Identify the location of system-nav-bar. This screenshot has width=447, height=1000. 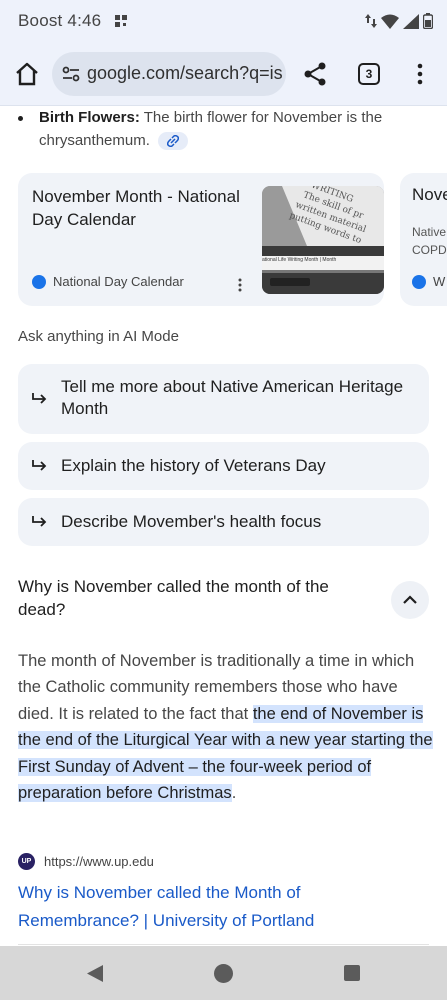
(223, 973).